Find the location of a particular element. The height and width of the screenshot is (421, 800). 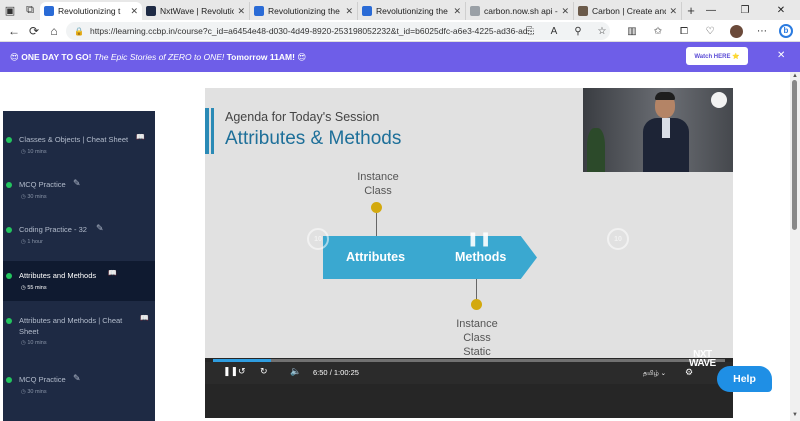

browser-tab: carbon.now.sh api - Se✕ is located at coordinates (520, 11).